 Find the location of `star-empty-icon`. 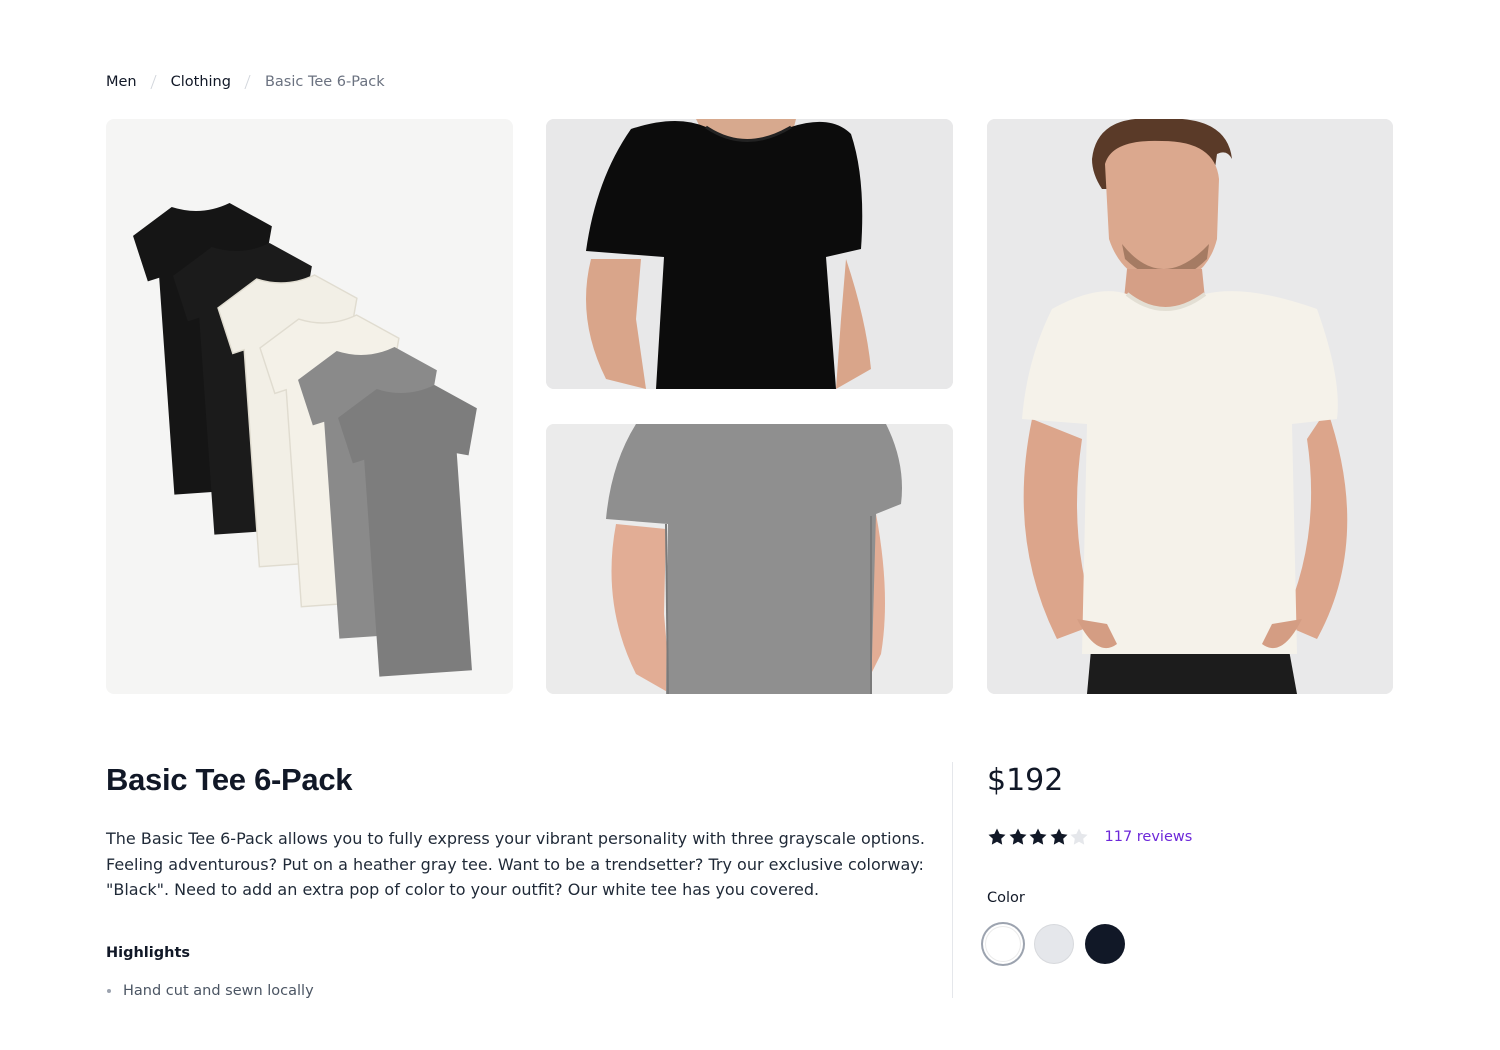

star-empty-icon is located at coordinates (1079, 836).